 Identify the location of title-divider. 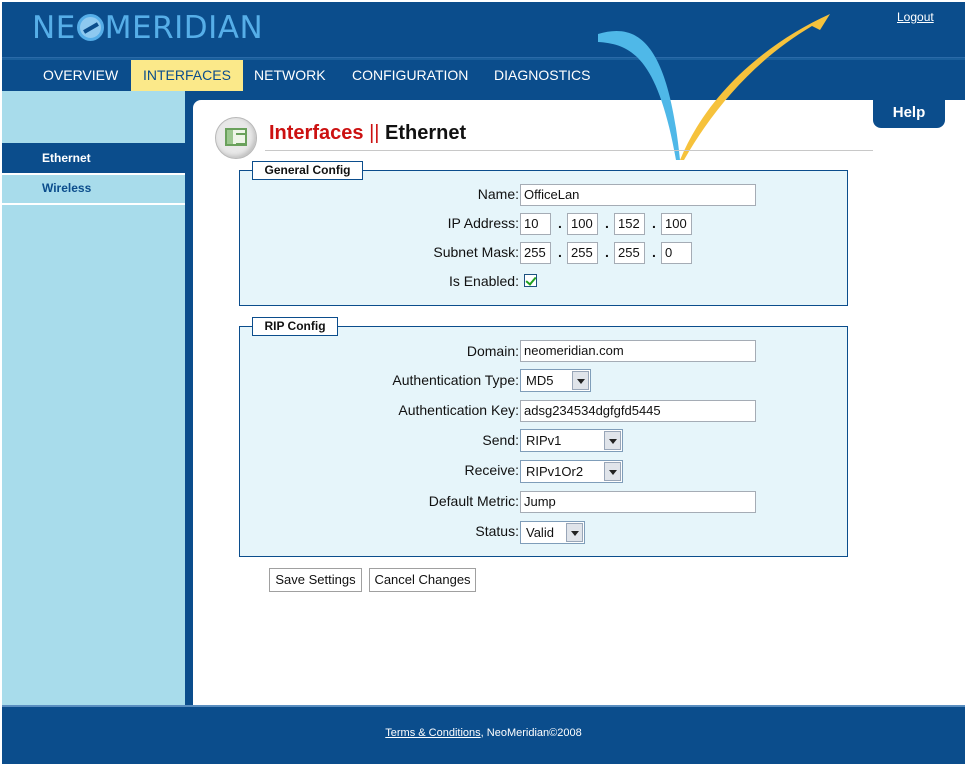
(569, 150).